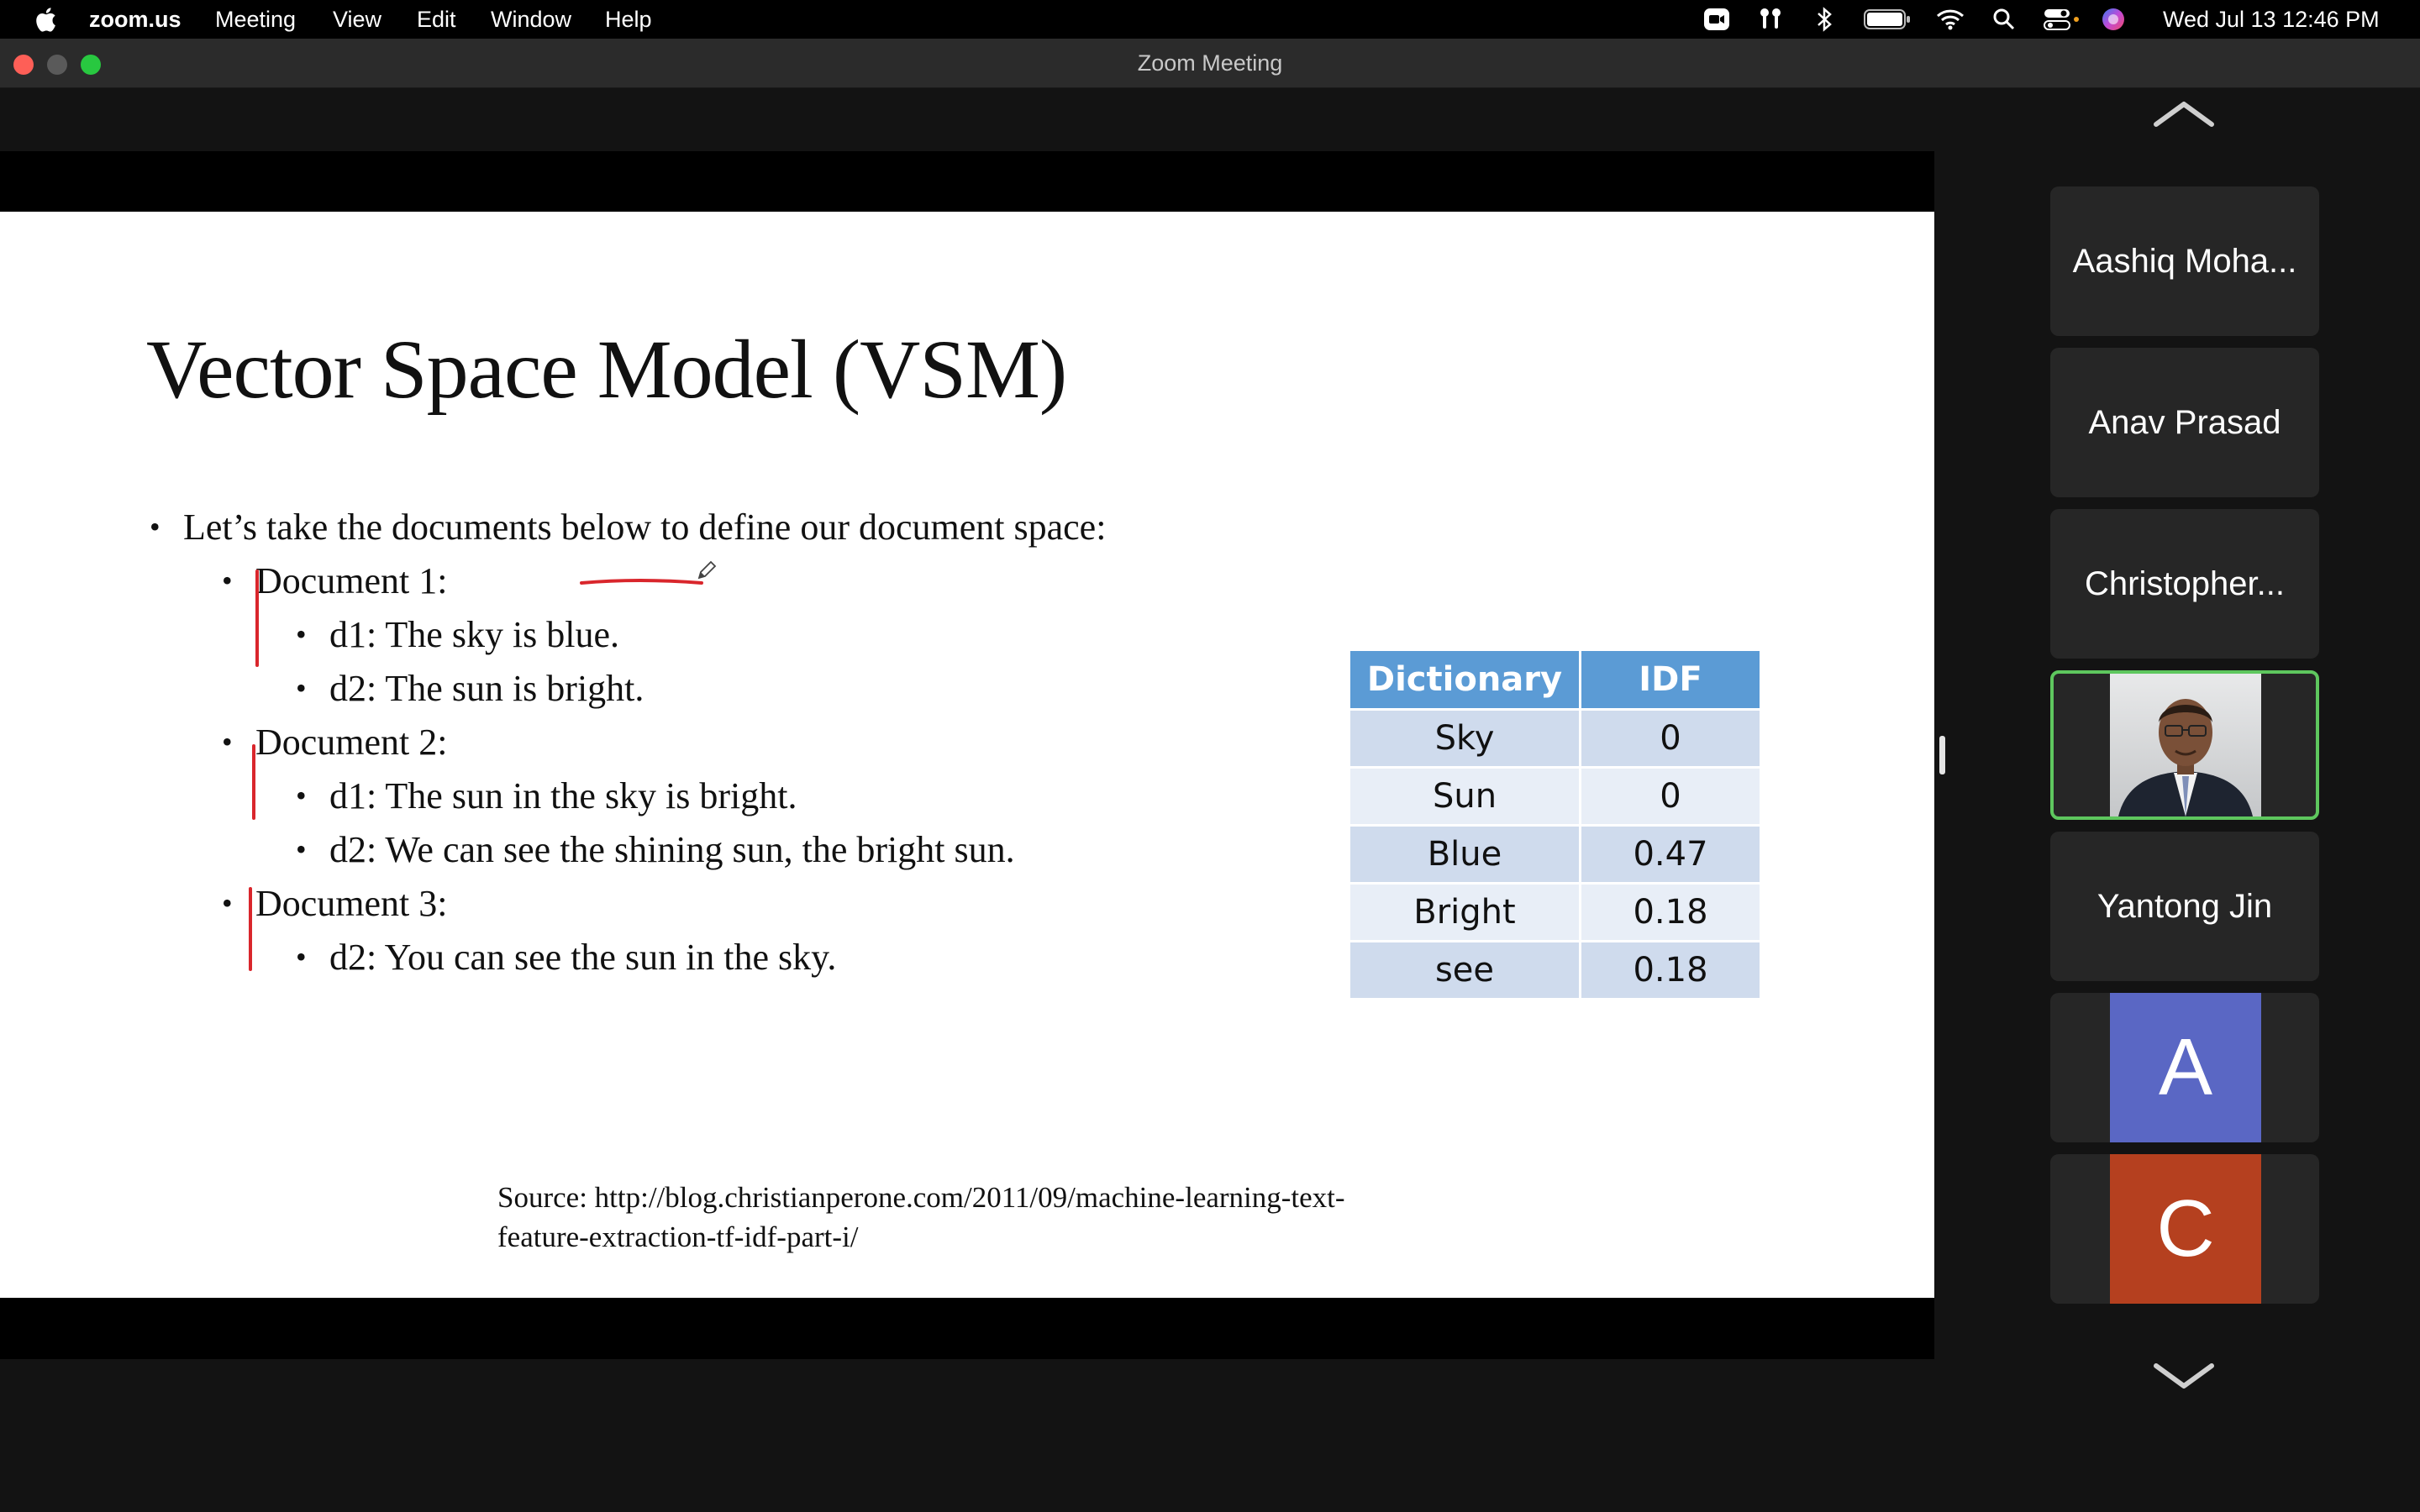 The image size is (2420, 1512). Describe the element at coordinates (1670, 679) in the screenshot. I see `column-header-idf: IDF` at that location.